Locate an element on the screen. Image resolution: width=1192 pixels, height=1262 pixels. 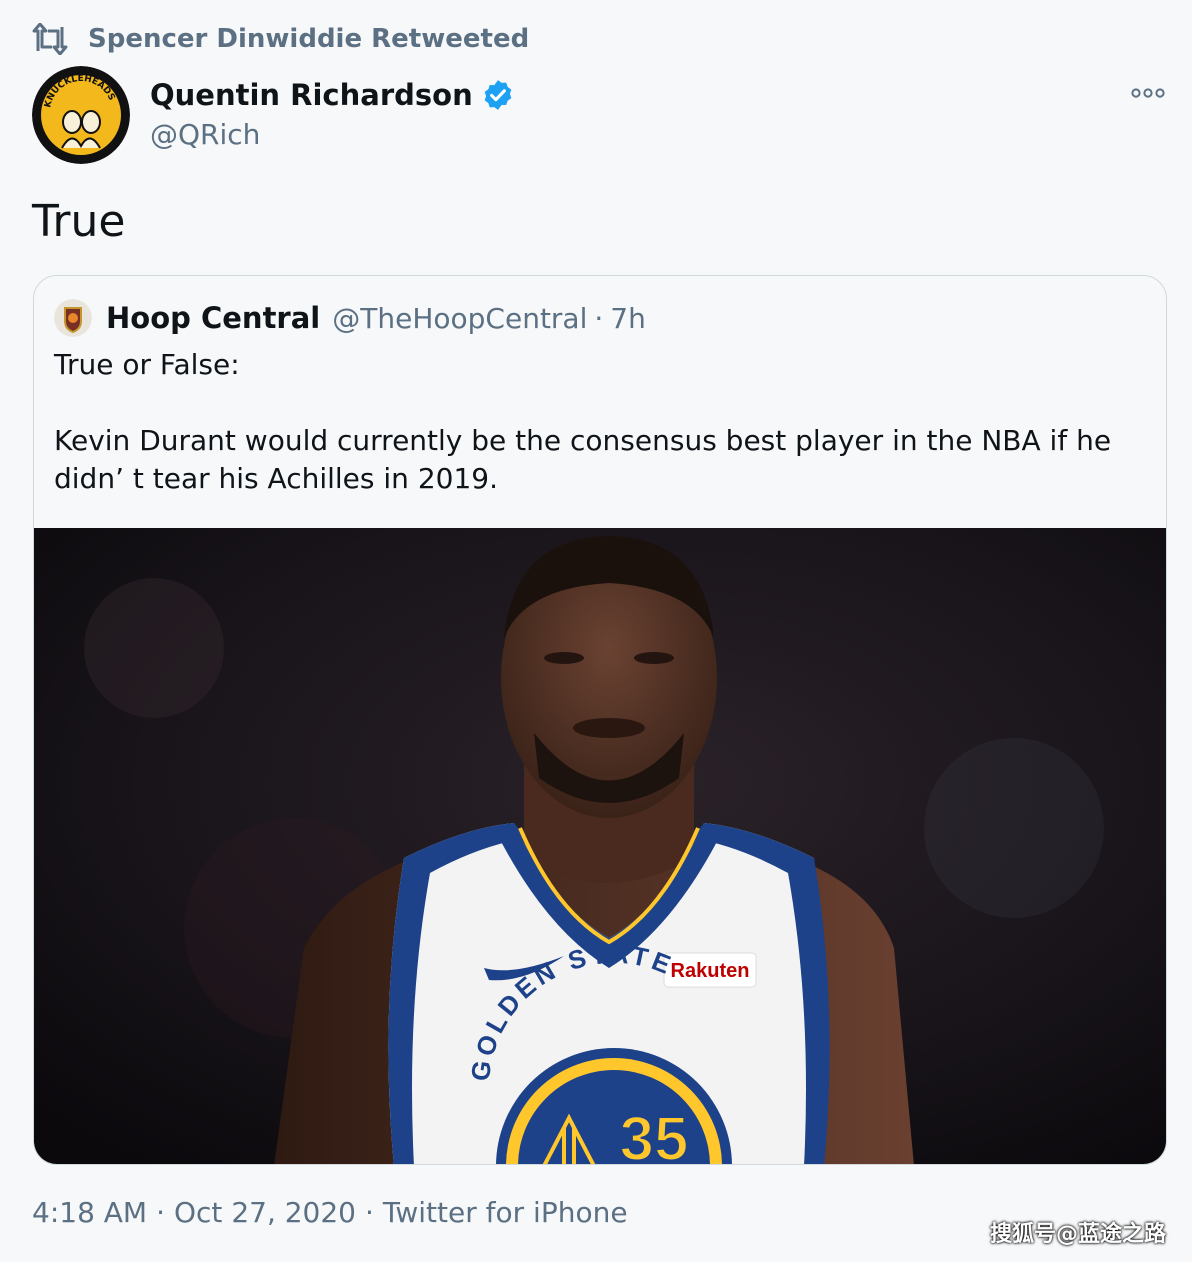
more-options-icon is located at coordinates (1148, 93).